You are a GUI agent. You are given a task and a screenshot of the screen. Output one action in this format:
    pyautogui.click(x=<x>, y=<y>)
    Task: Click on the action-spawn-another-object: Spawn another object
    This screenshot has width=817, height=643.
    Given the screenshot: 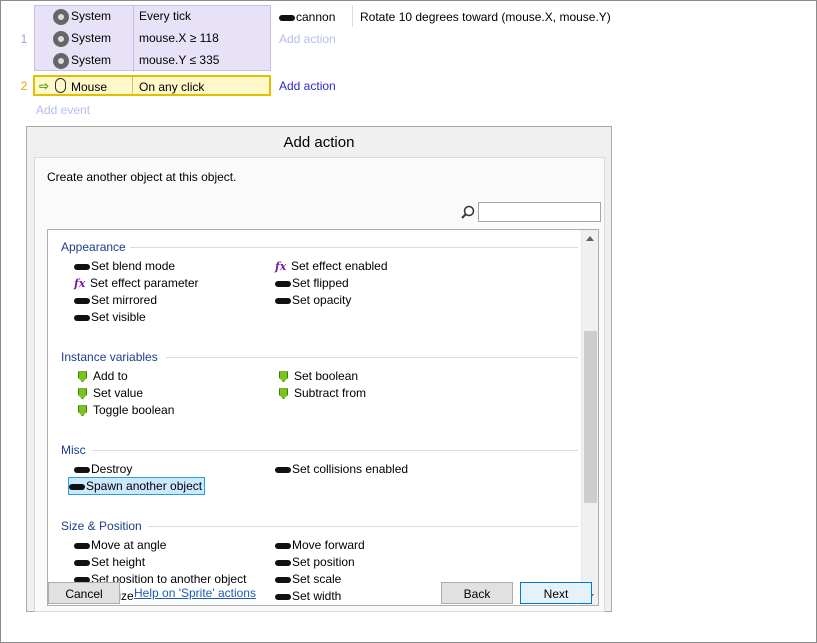 What is the action you would take?
    pyautogui.click(x=137, y=486)
    